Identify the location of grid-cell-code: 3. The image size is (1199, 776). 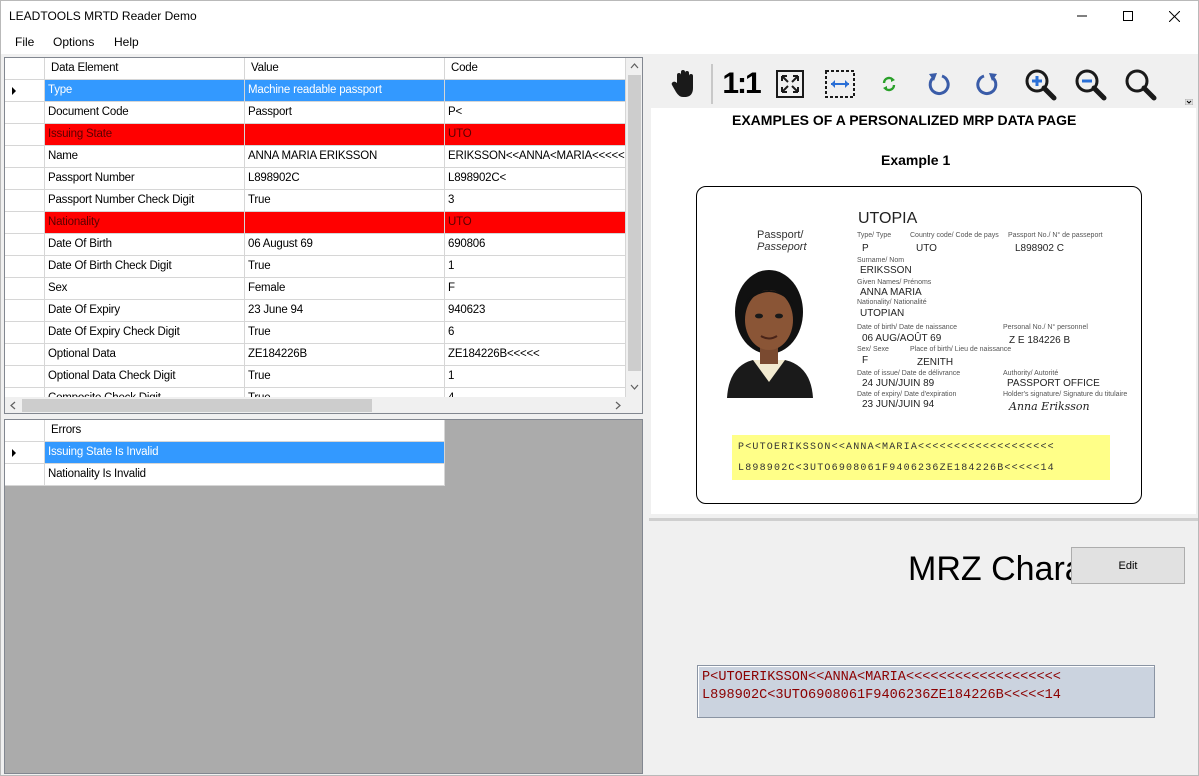
(535, 201).